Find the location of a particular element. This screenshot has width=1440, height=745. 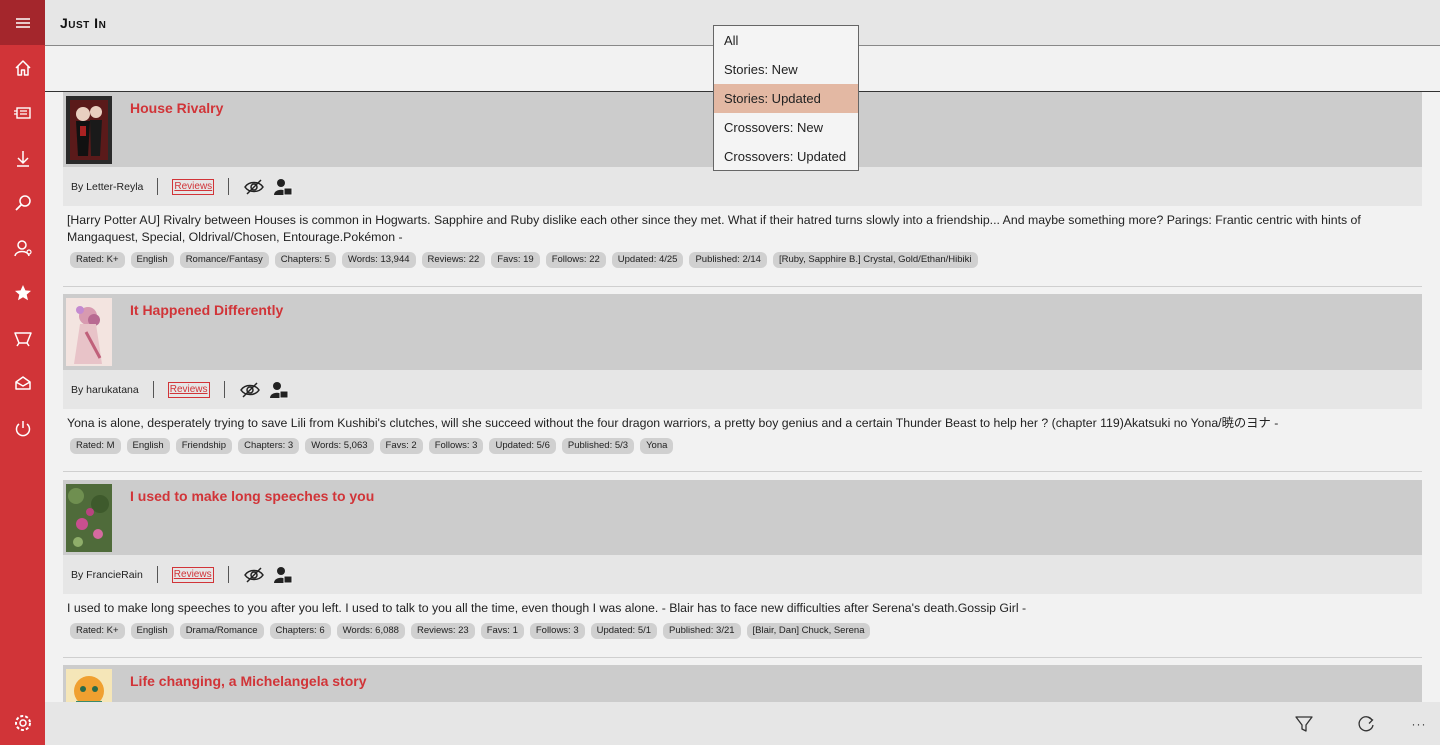

basket-icon is located at coordinates (22, 338).